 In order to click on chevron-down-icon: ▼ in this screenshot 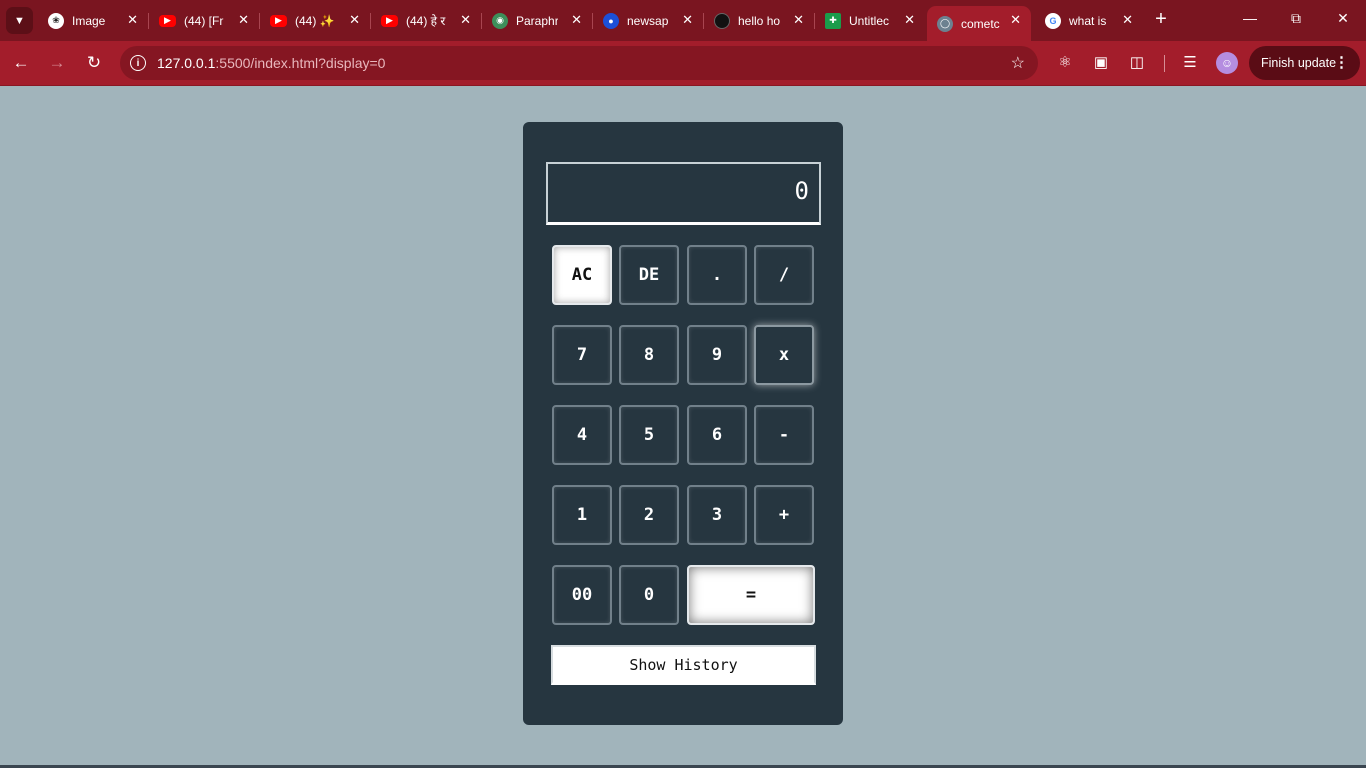, I will do `click(19, 20)`.